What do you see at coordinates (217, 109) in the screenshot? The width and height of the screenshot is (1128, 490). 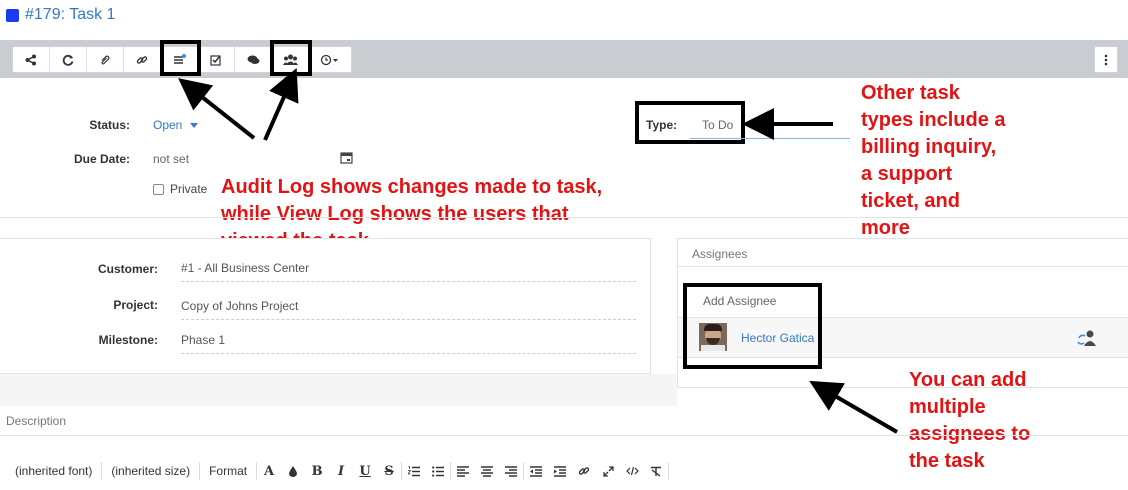 I see `arrow-to-audit-log` at bounding box center [217, 109].